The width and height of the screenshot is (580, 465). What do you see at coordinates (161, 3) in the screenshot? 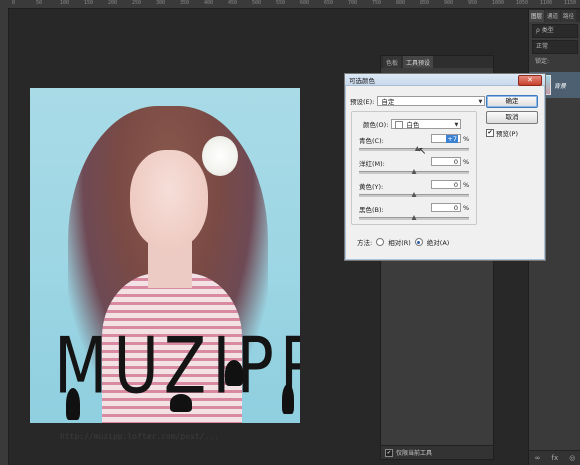
I see `ruler-tick-label: 300` at bounding box center [161, 3].